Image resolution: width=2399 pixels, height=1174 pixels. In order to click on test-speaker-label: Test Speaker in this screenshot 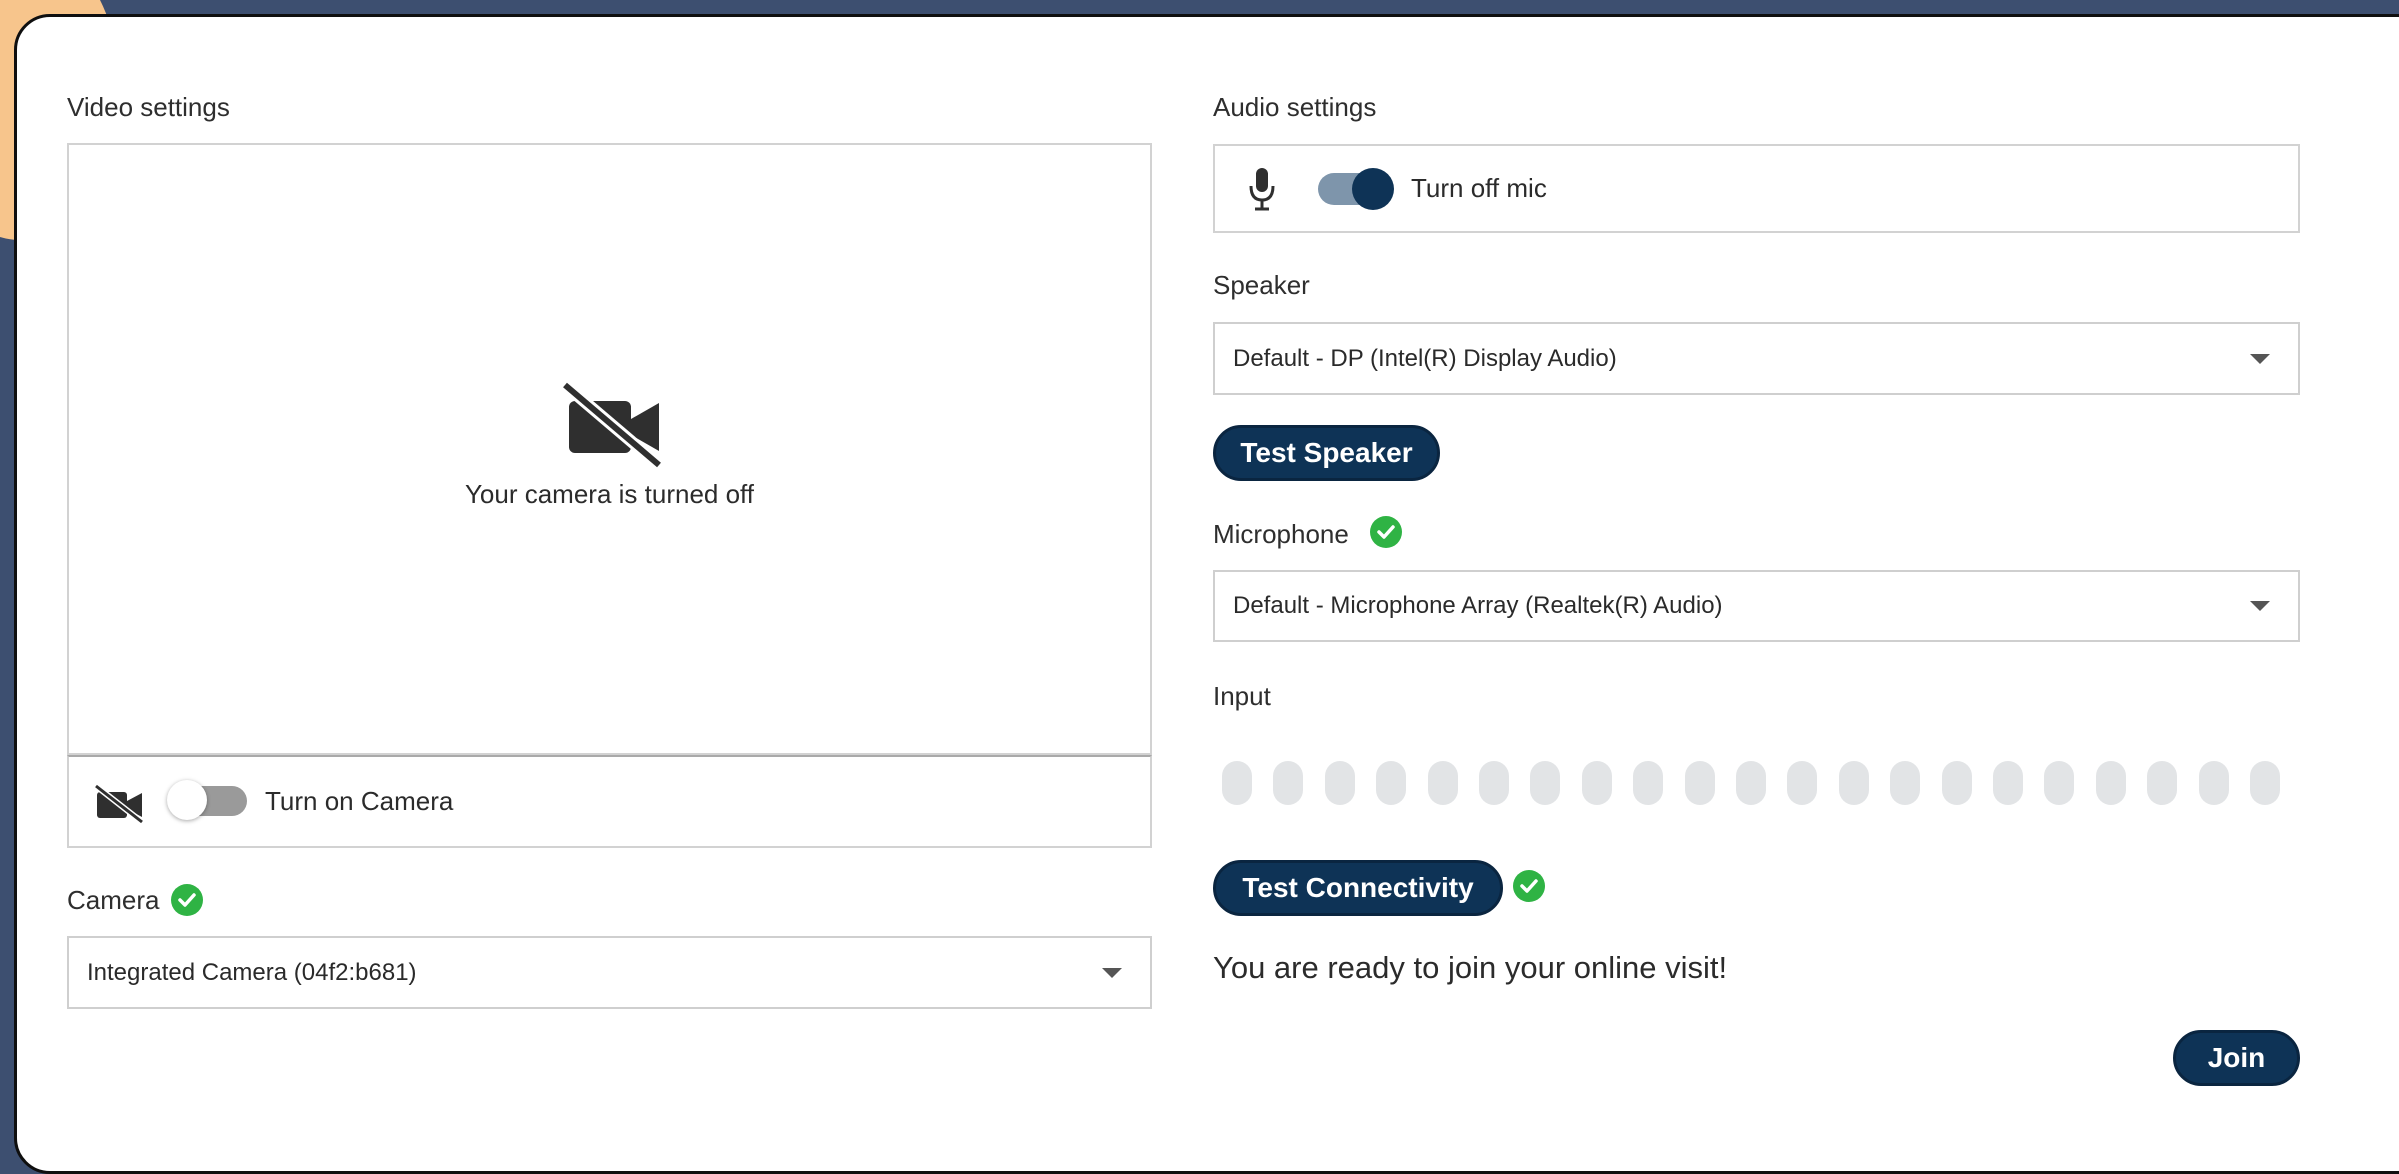, I will do `click(1326, 452)`.